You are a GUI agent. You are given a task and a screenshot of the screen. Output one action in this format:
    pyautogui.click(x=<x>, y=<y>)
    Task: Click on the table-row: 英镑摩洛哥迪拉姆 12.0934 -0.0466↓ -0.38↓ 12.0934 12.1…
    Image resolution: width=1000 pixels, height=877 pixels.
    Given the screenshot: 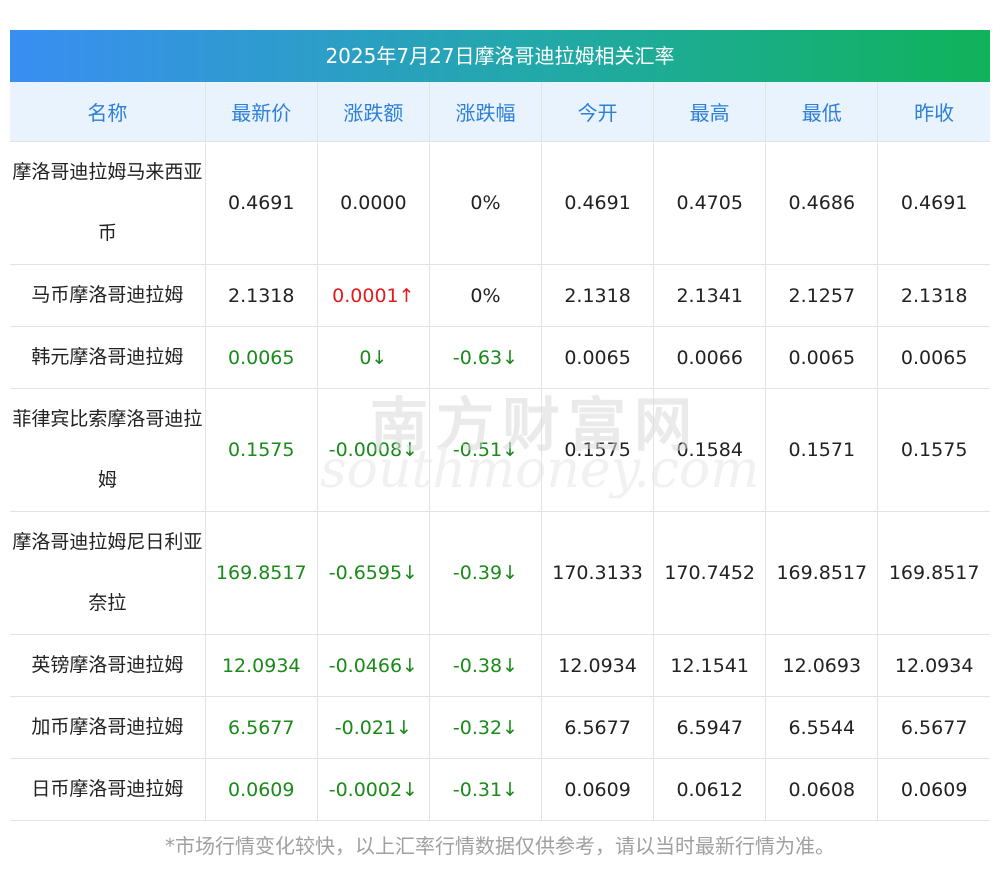 What is the action you would take?
    pyautogui.click(x=500, y=665)
    